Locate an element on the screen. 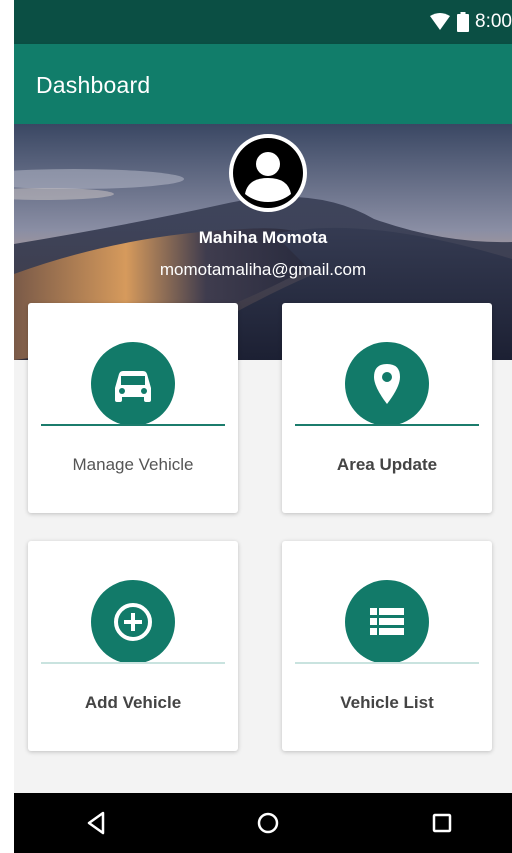 The width and height of the screenshot is (512, 853). add-circle-icon is located at coordinates (133, 622).